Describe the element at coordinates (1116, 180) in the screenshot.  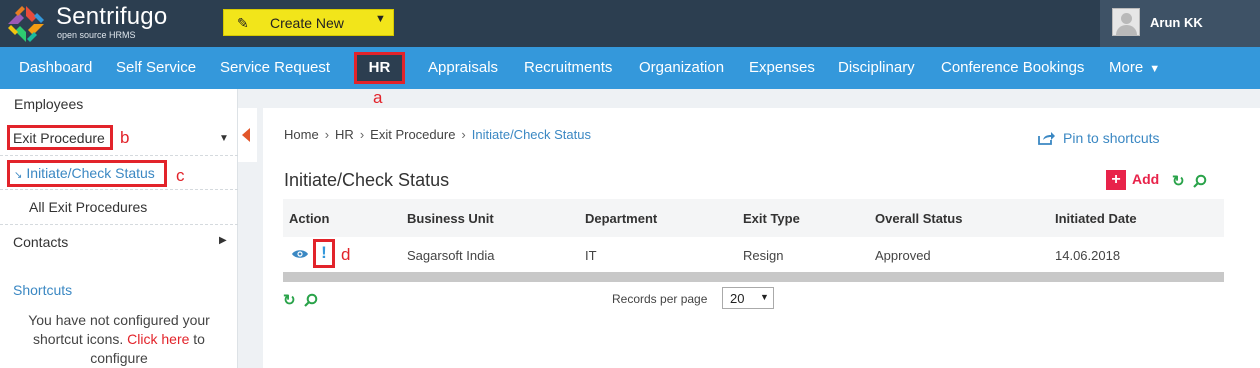
I see `plus-icon: +` at that location.